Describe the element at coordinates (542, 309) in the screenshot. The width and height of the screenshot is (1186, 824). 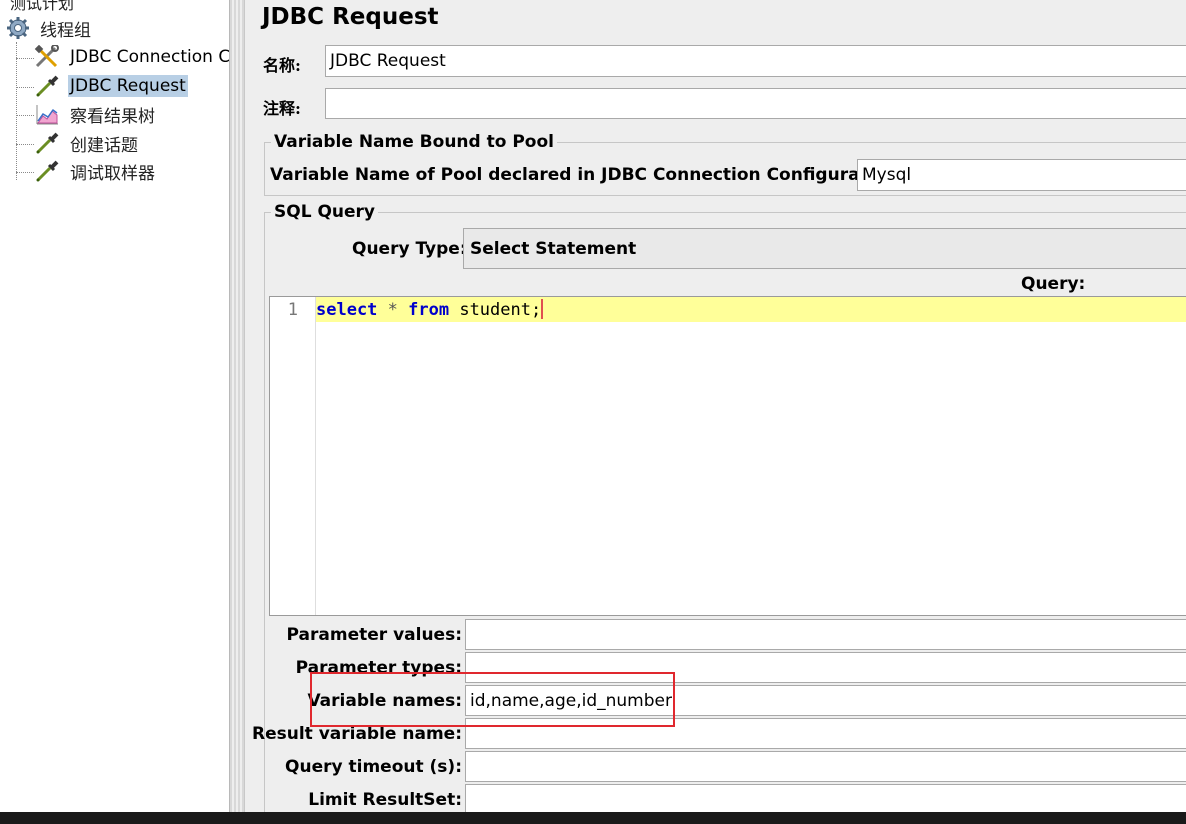
I see `text-caret` at that location.